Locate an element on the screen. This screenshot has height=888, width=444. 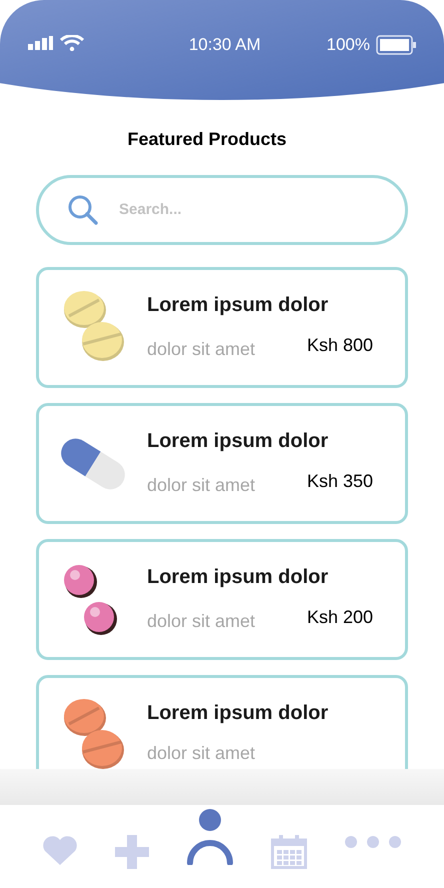
clock-time: 10:30 AM is located at coordinates (224, 45).